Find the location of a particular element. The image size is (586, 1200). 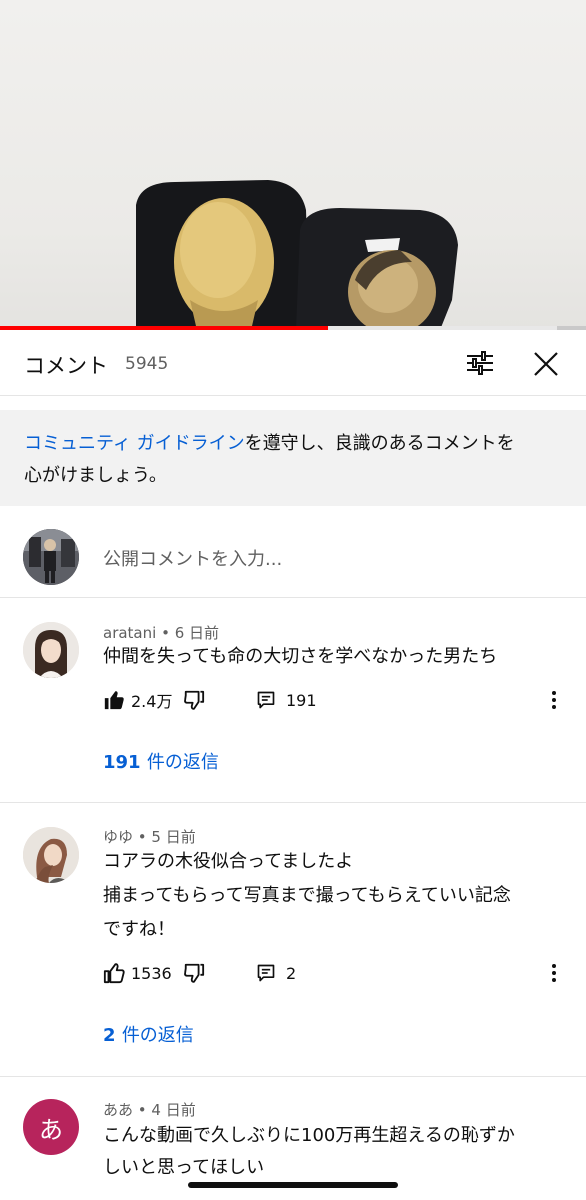

view-replies-link: 2 件の返信 is located at coordinates (148, 1034).